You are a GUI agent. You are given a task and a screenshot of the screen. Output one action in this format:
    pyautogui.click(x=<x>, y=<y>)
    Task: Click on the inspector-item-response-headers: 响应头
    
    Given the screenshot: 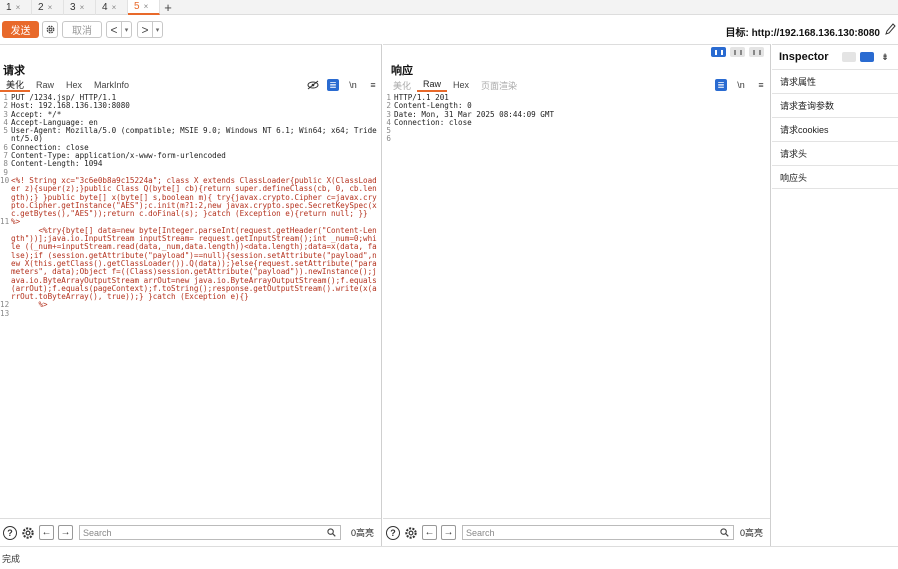 What is the action you would take?
    pyautogui.click(x=835, y=177)
    